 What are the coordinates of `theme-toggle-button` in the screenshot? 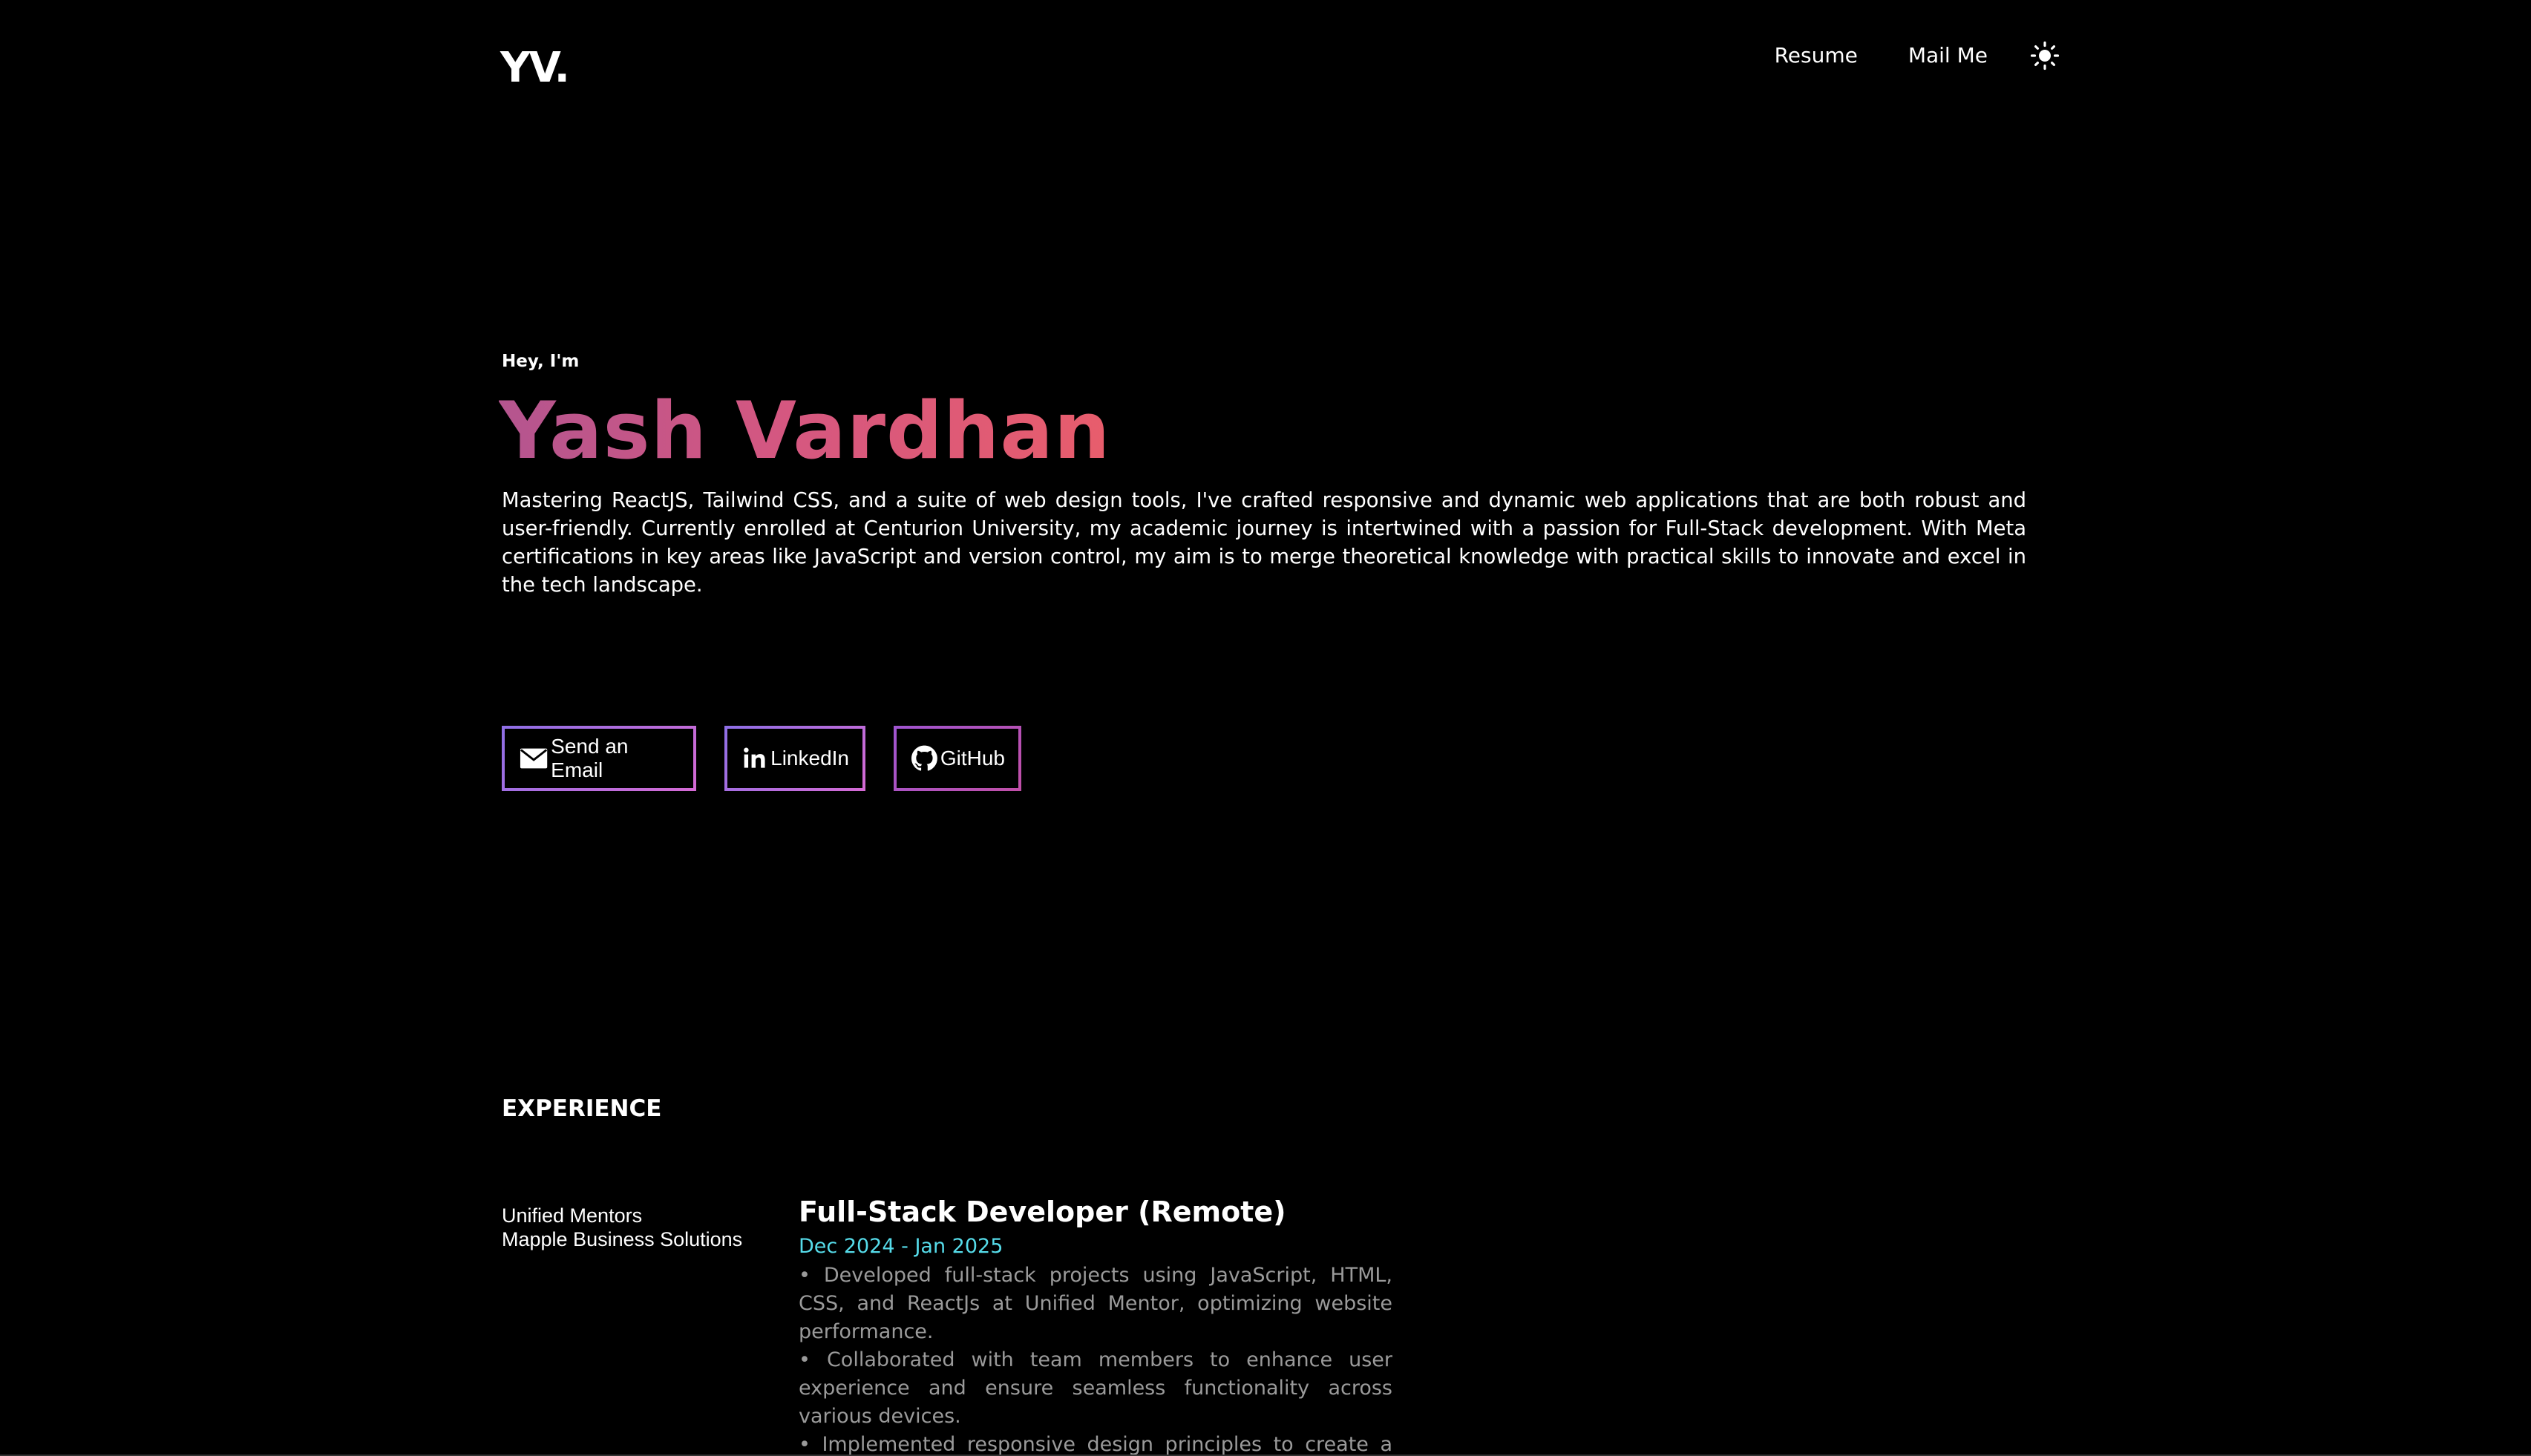 It's located at (2044, 56).